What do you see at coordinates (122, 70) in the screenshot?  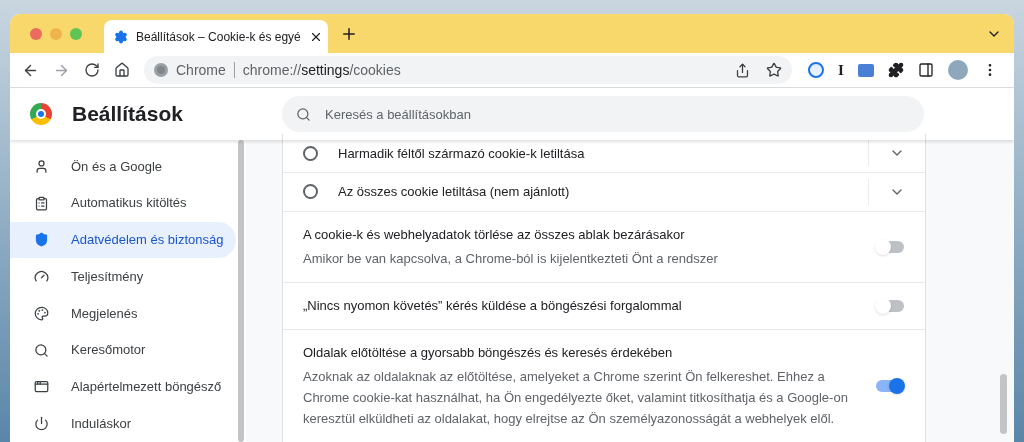 I see `home-icon` at bounding box center [122, 70].